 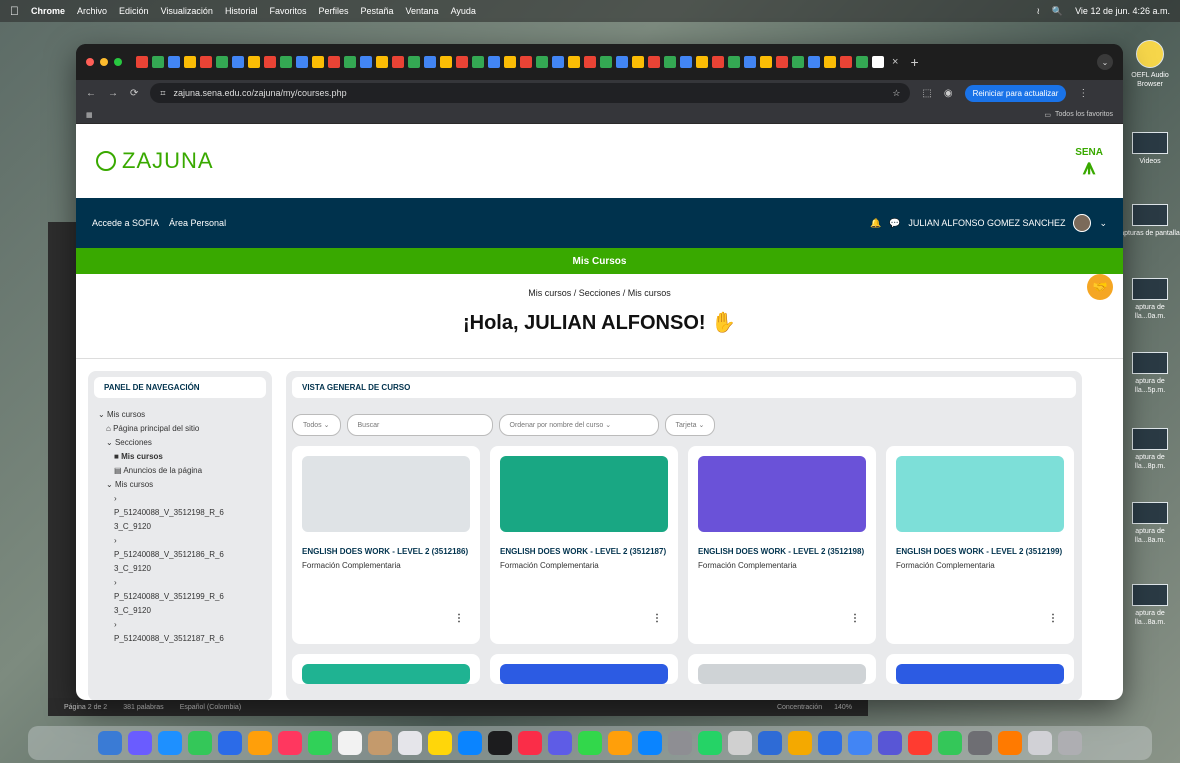 What do you see at coordinates (1100, 287) in the screenshot?
I see `handshake-help-icon: 🤝` at bounding box center [1100, 287].